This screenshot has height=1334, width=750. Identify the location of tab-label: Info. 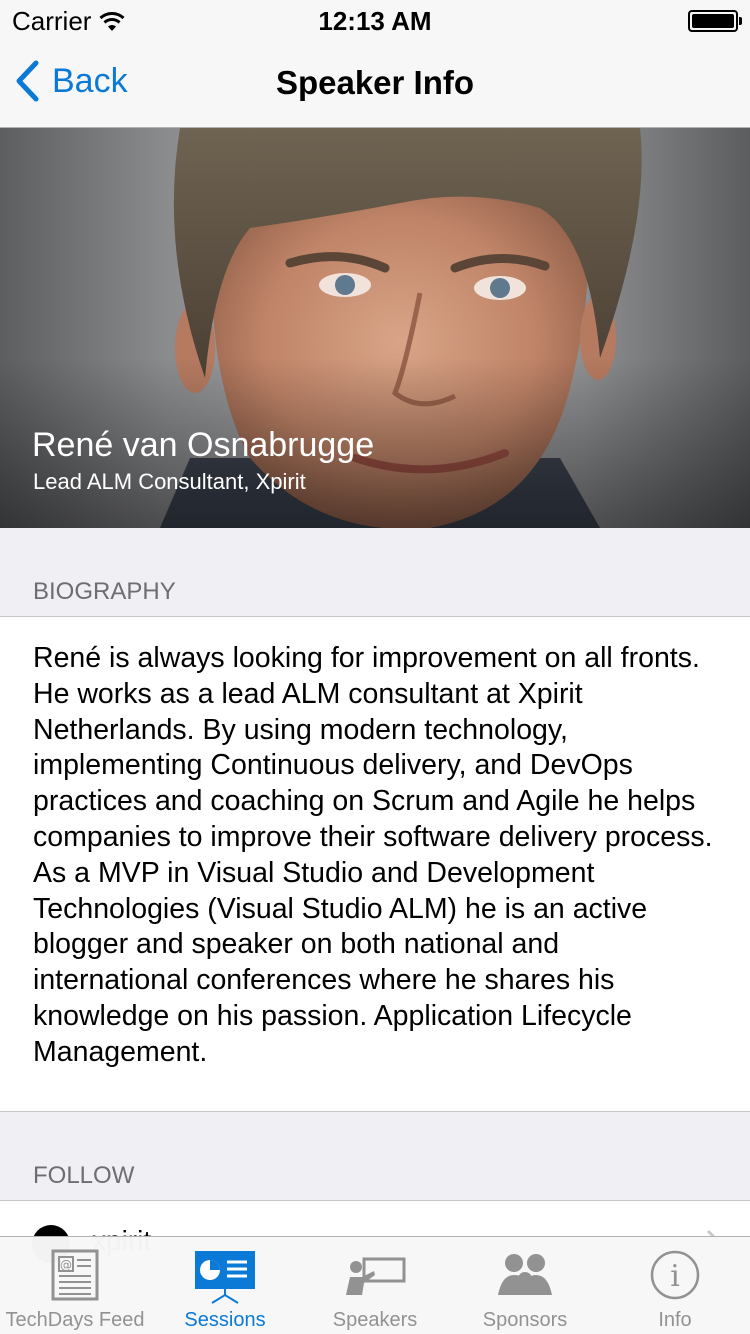
(675, 1320).